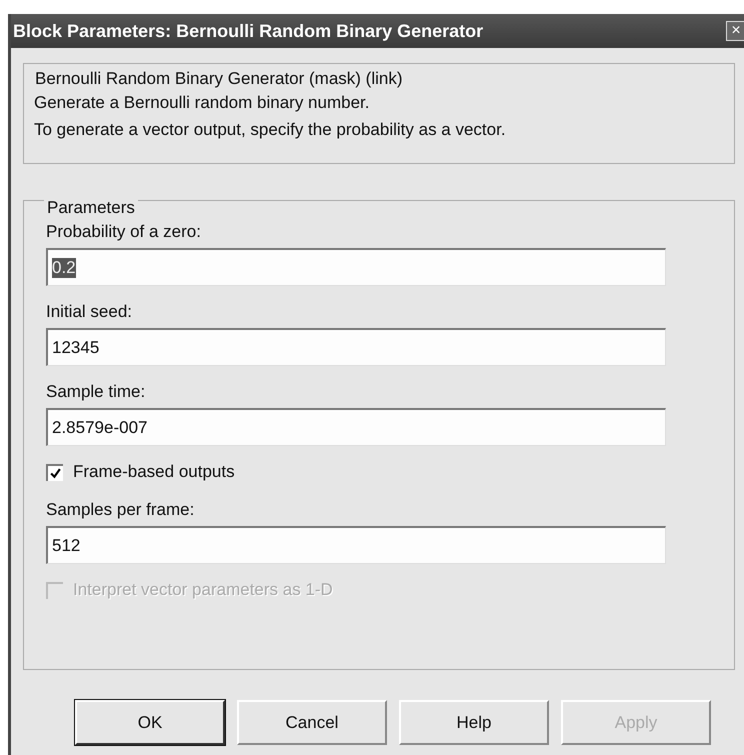 The width and height of the screenshot is (744, 755). I want to click on checkbox-label: Frame-based outputs, so click(154, 472).